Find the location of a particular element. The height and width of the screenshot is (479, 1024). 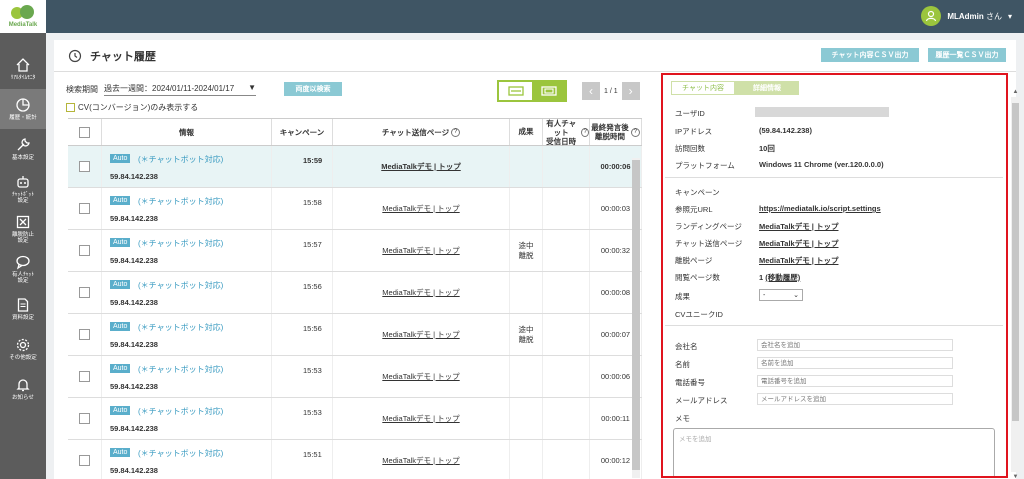

close-box-icon is located at coordinates (23, 221).